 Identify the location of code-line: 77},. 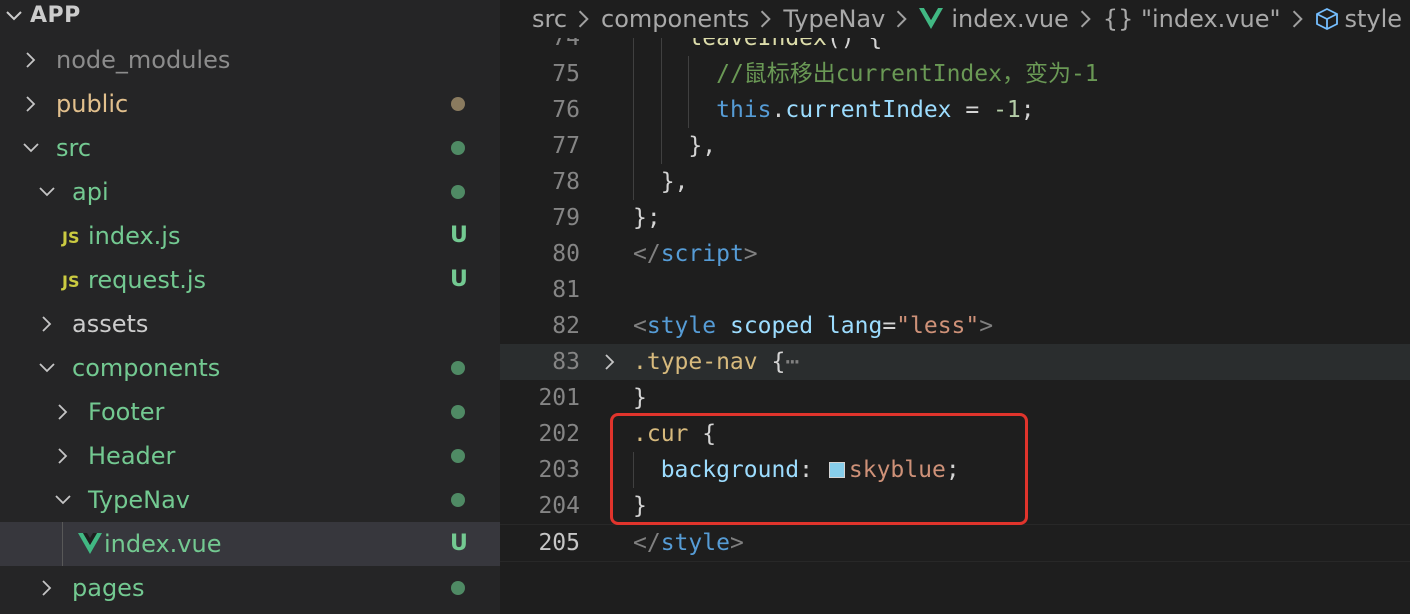
(955, 146).